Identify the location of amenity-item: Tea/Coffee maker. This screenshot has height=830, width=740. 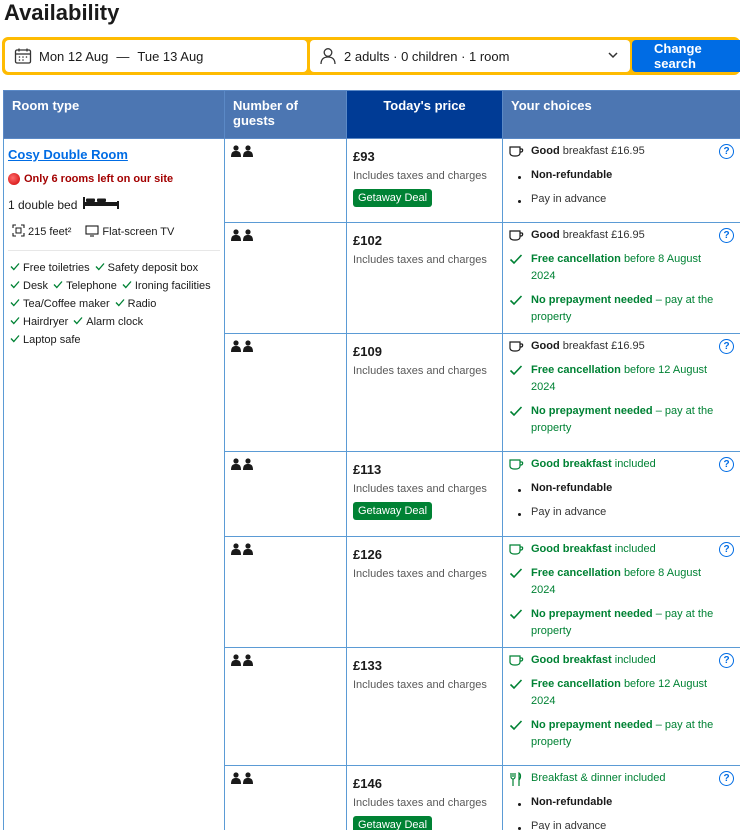
(60, 304).